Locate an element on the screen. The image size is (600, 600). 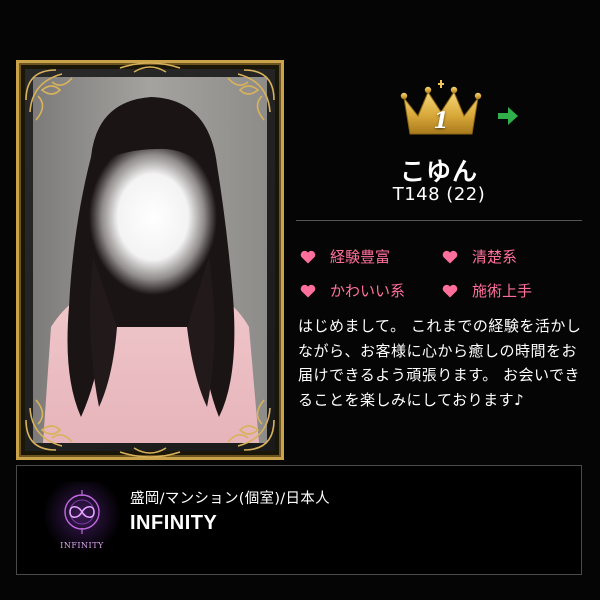
tag-item: 清楚系 is located at coordinates (479, 256).